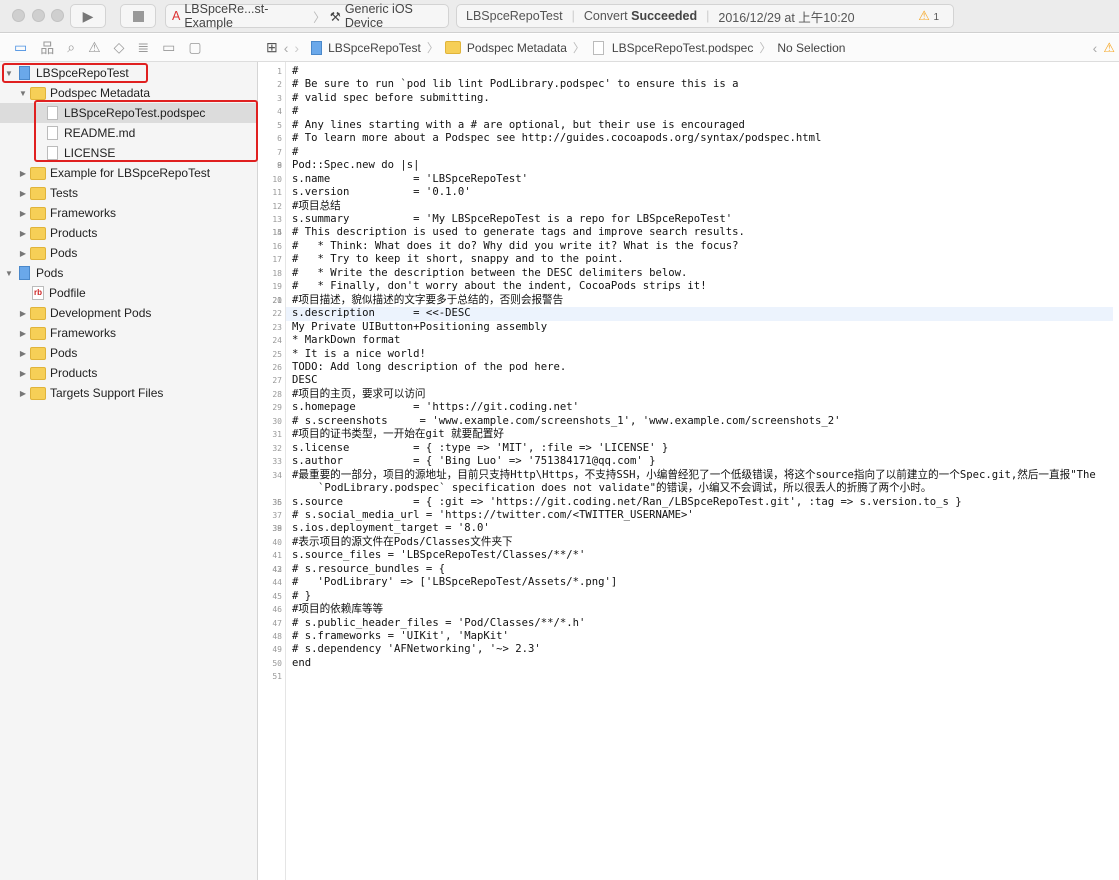 This screenshot has height=880, width=1119. What do you see at coordinates (18, 15) in the screenshot?
I see `close-window-button` at bounding box center [18, 15].